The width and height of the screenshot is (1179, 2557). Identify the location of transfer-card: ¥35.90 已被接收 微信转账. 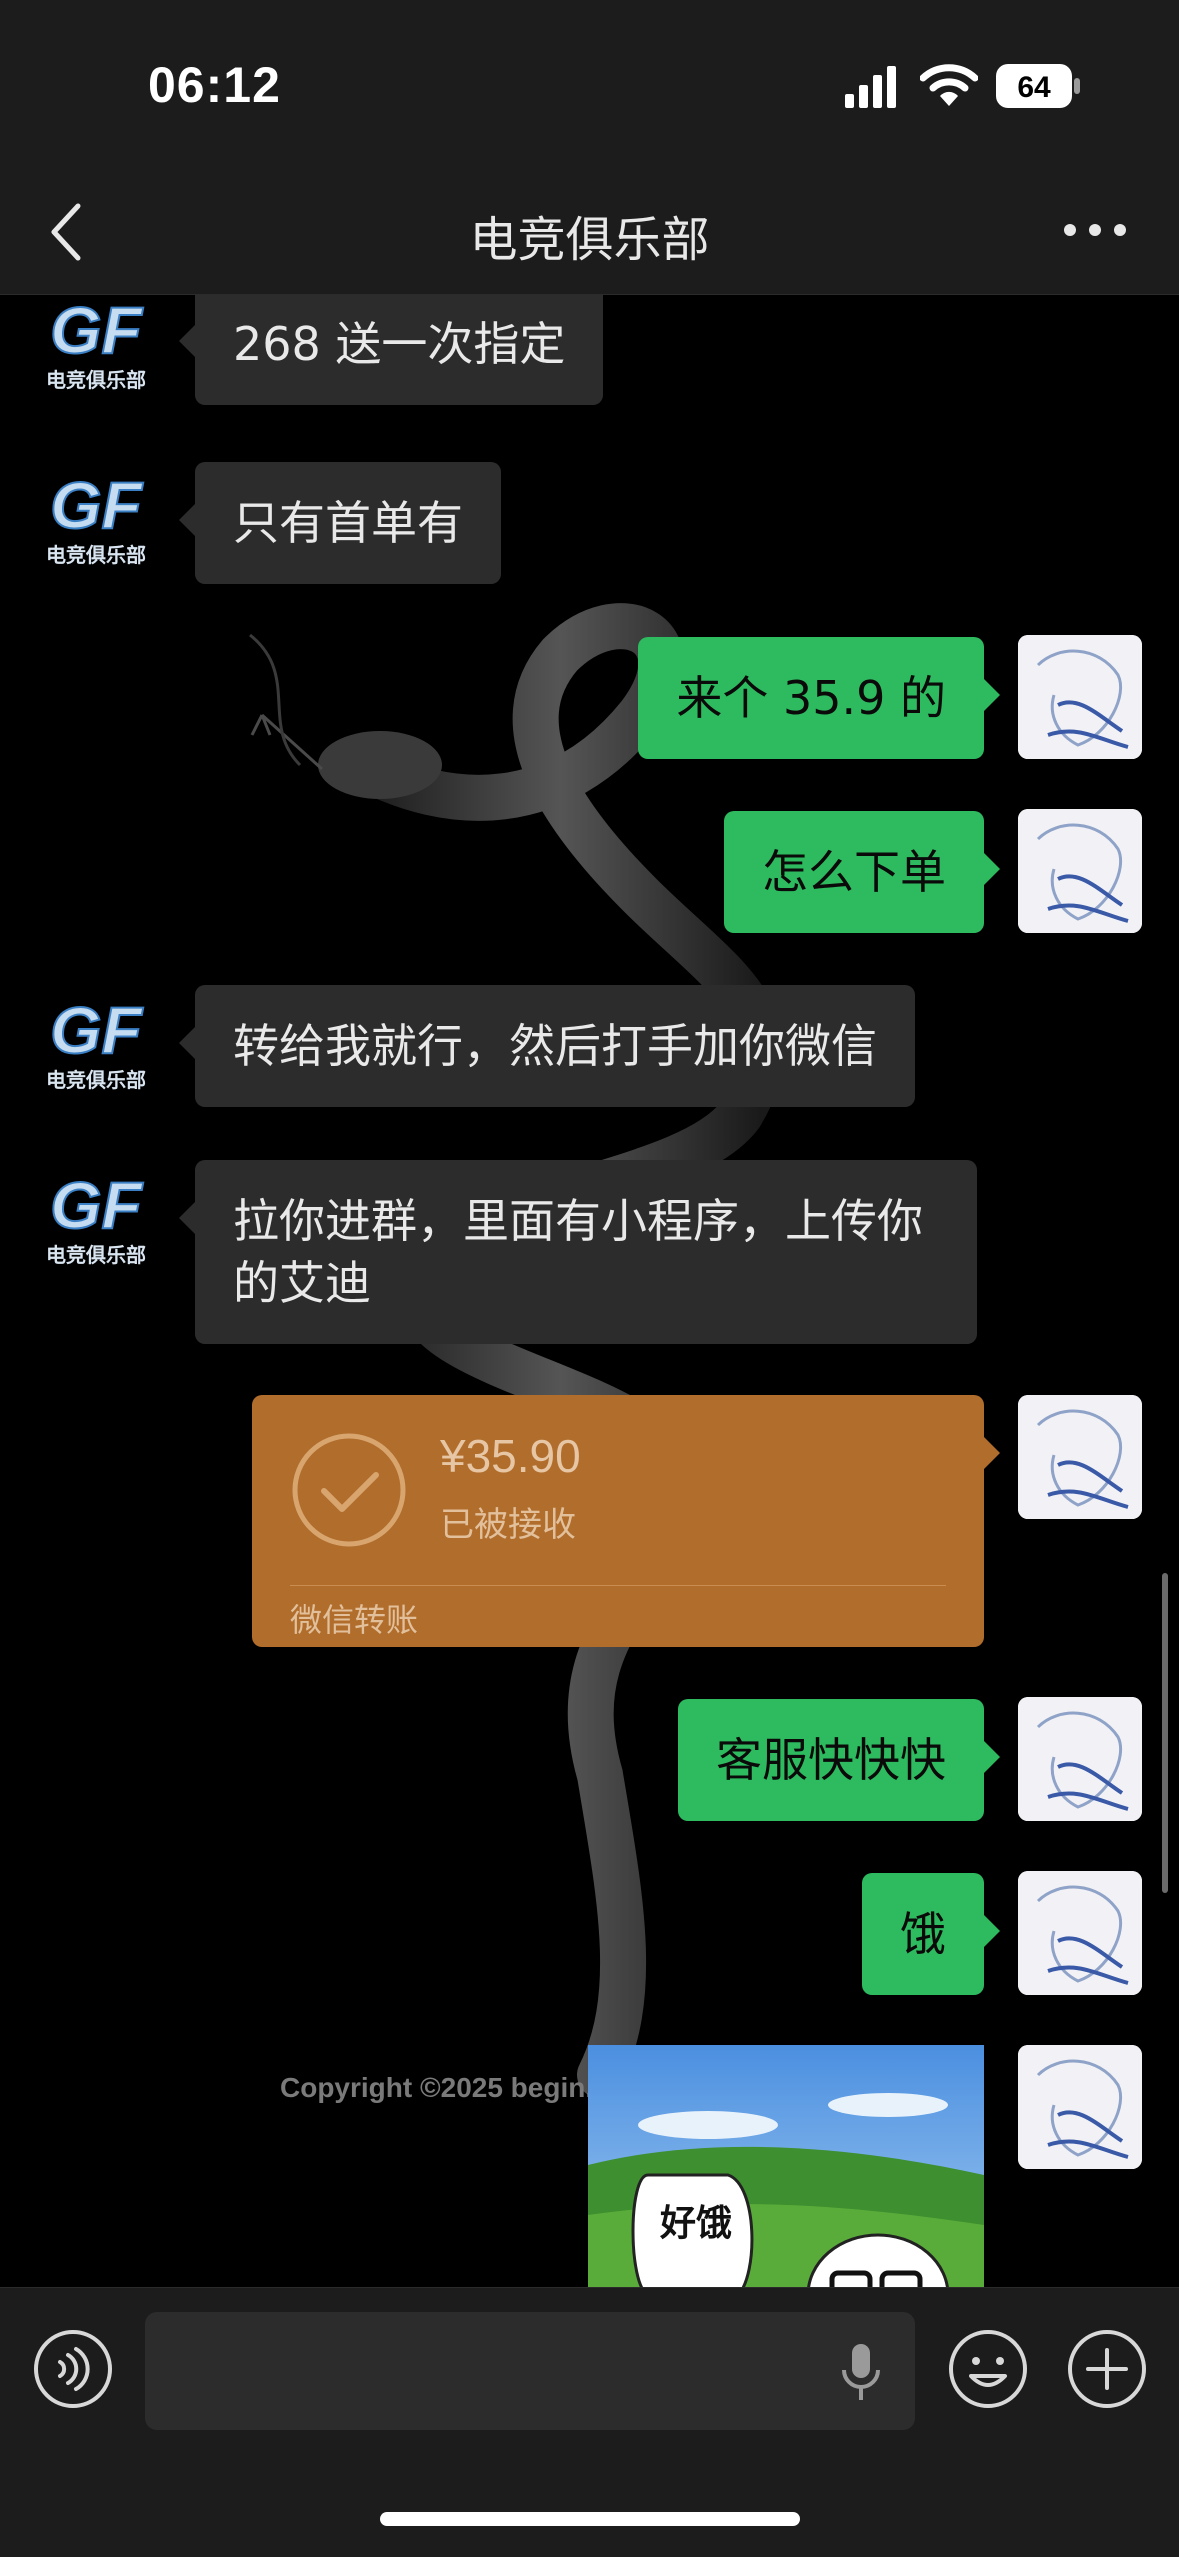
(626, 1521).